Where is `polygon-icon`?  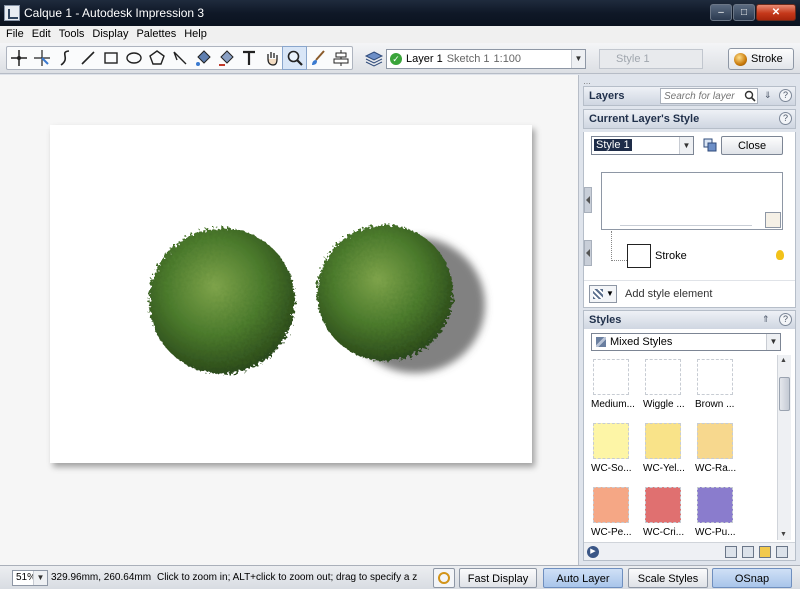 polygon-icon is located at coordinates (156, 58).